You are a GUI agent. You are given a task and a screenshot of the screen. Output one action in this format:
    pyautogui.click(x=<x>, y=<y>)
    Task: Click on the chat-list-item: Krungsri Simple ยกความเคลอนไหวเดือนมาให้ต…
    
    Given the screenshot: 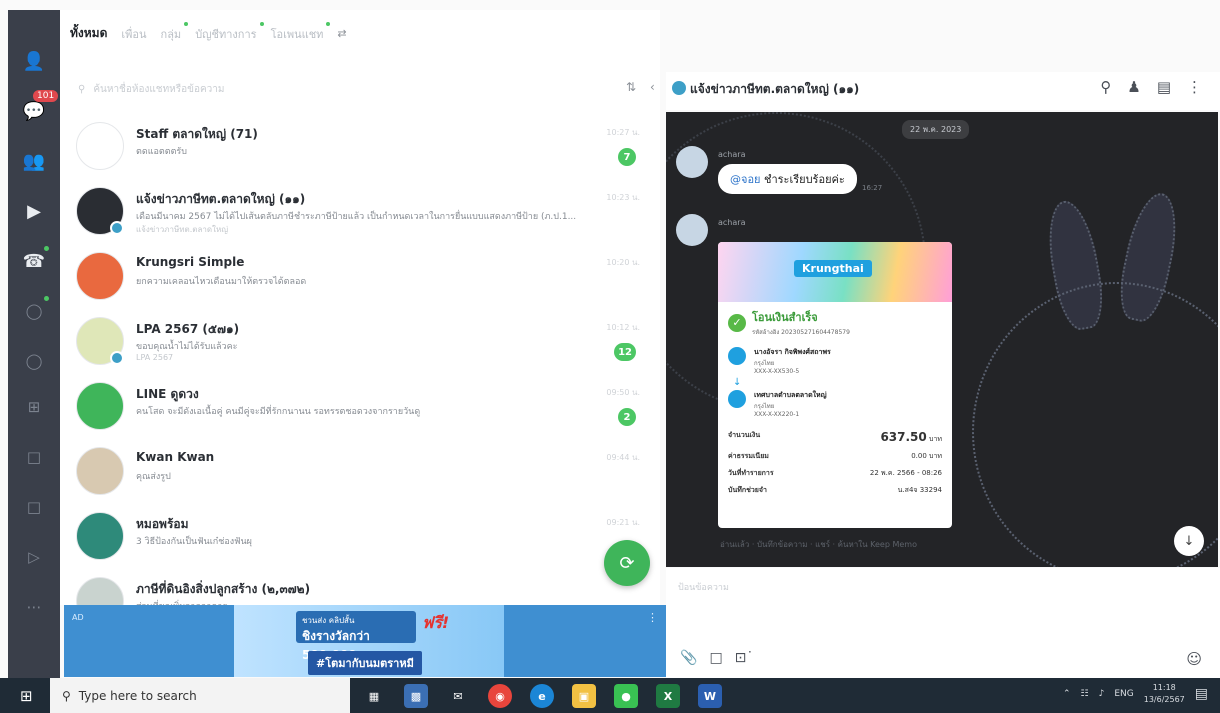 What is the action you would take?
    pyautogui.click(x=361, y=283)
    